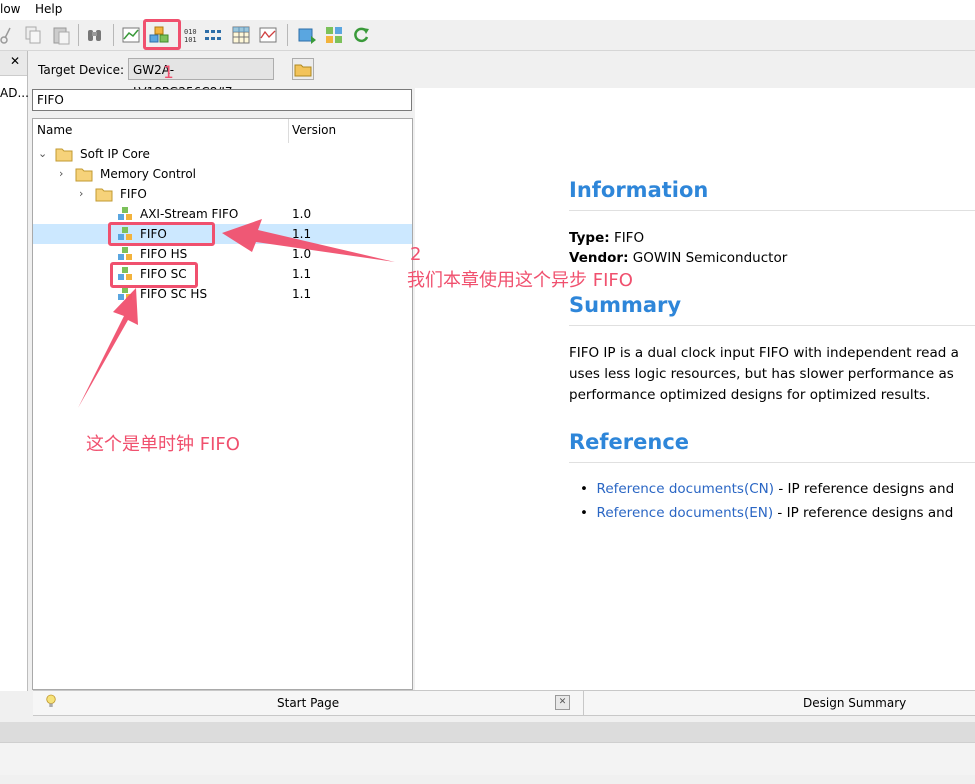 The height and width of the screenshot is (784, 975). Describe the element at coordinates (308, 240) in the screenshot. I see `arrow-to-fifo` at that location.